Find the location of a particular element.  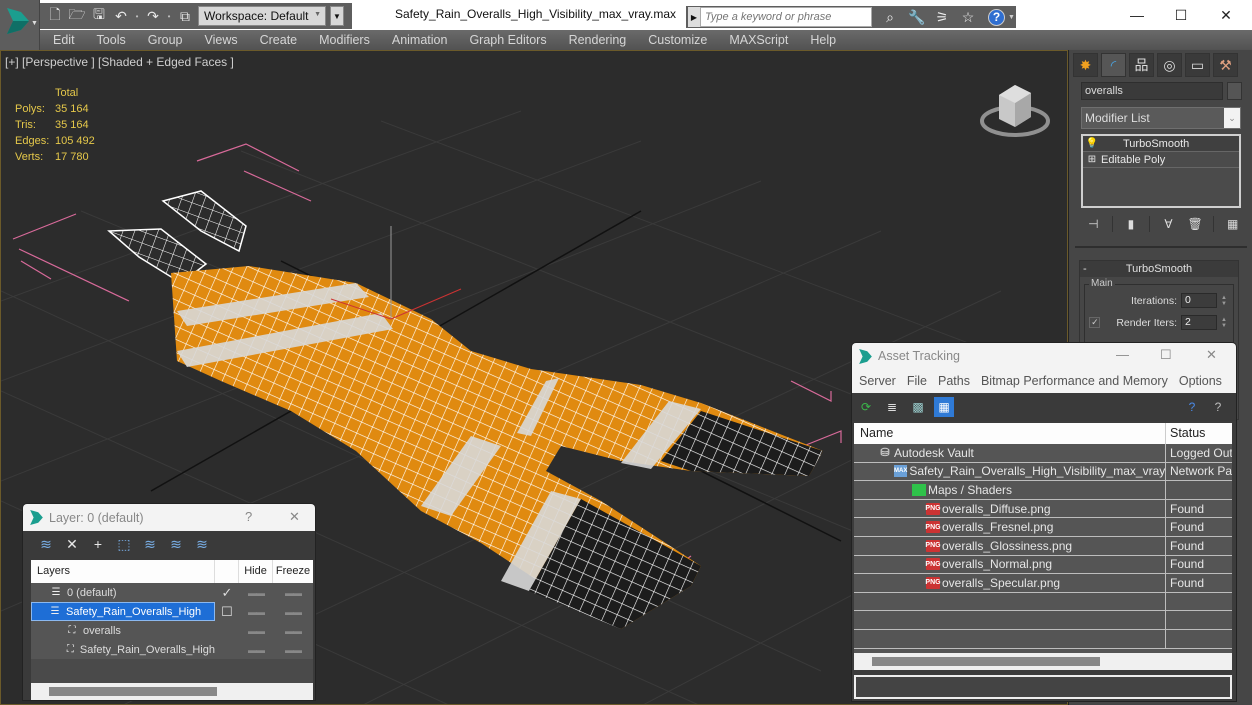

layer-row: ☰ 0 (default) ✓ ▬▬ ▬▬ is located at coordinates (172, 592).